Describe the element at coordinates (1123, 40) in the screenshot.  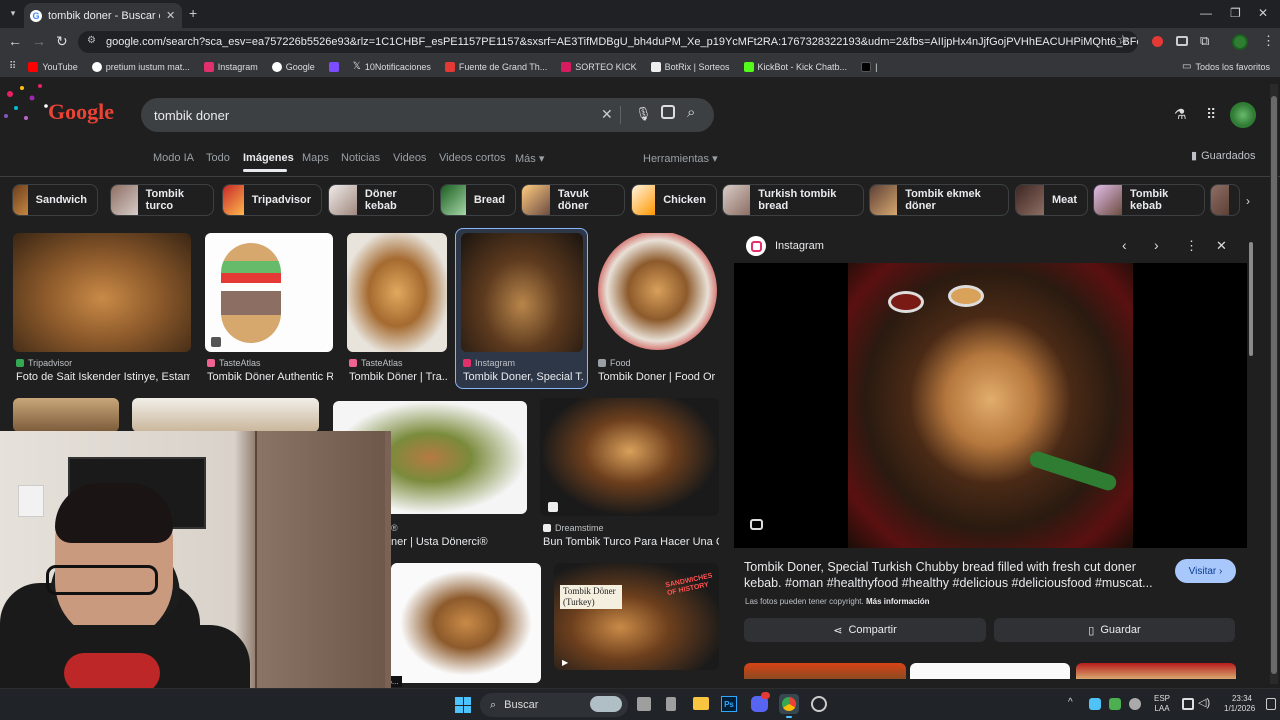
I see `bookmark-star-icon: ☆` at that location.